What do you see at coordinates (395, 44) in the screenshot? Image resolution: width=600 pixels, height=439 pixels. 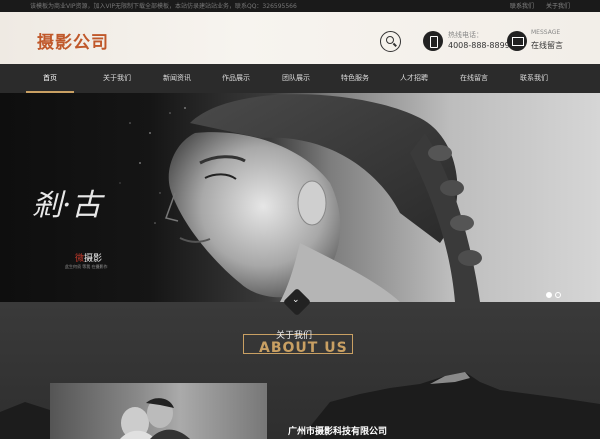 I see `search-icon-handle` at bounding box center [395, 44].